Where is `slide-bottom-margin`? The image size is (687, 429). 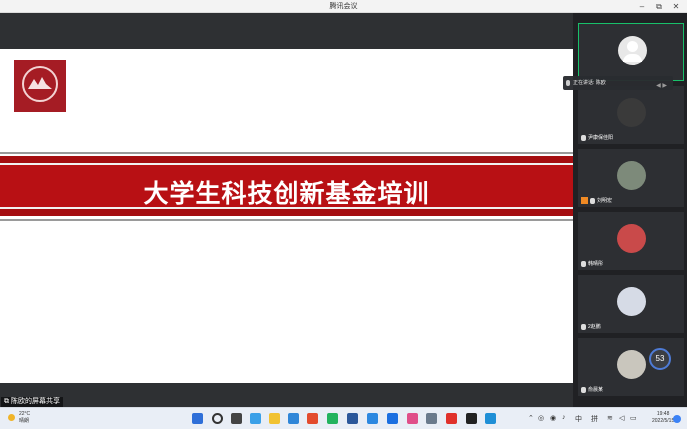 slide-bottom-margin is located at coordinates (286, 395).